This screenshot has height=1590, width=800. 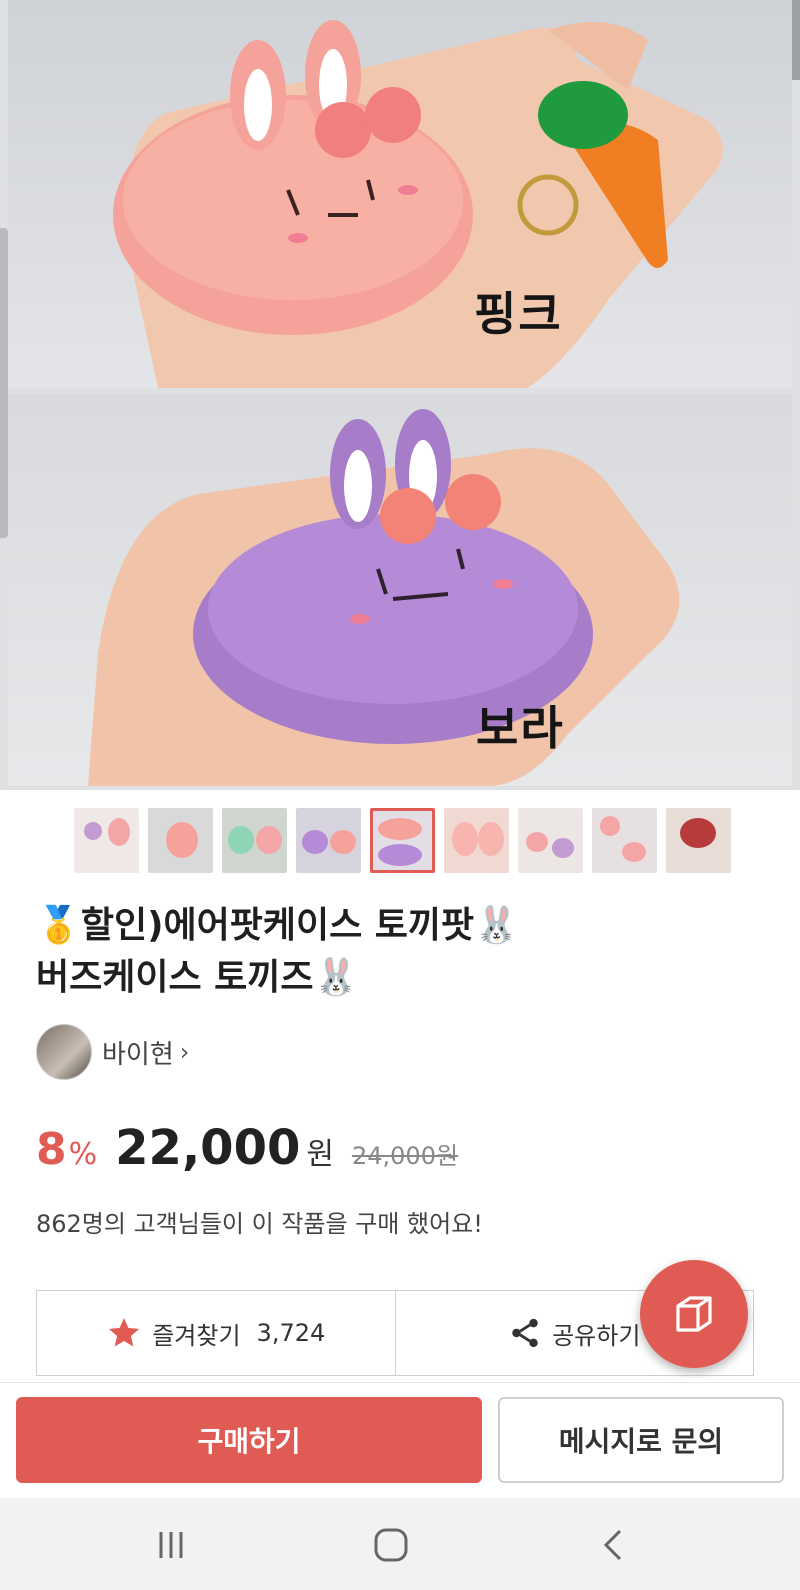 I want to click on seller-name: 바이현, so click(x=138, y=1054).